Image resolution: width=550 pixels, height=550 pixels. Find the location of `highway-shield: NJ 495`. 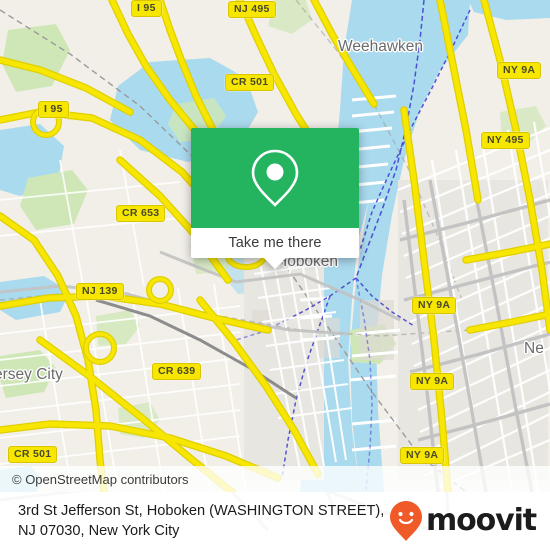

highway-shield: NJ 495 is located at coordinates (252, 9).